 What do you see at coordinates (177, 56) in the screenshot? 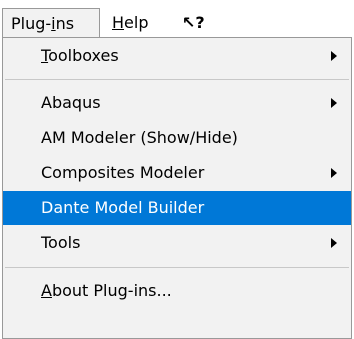
I see `menu-item-toolboxes: Toolboxes` at bounding box center [177, 56].